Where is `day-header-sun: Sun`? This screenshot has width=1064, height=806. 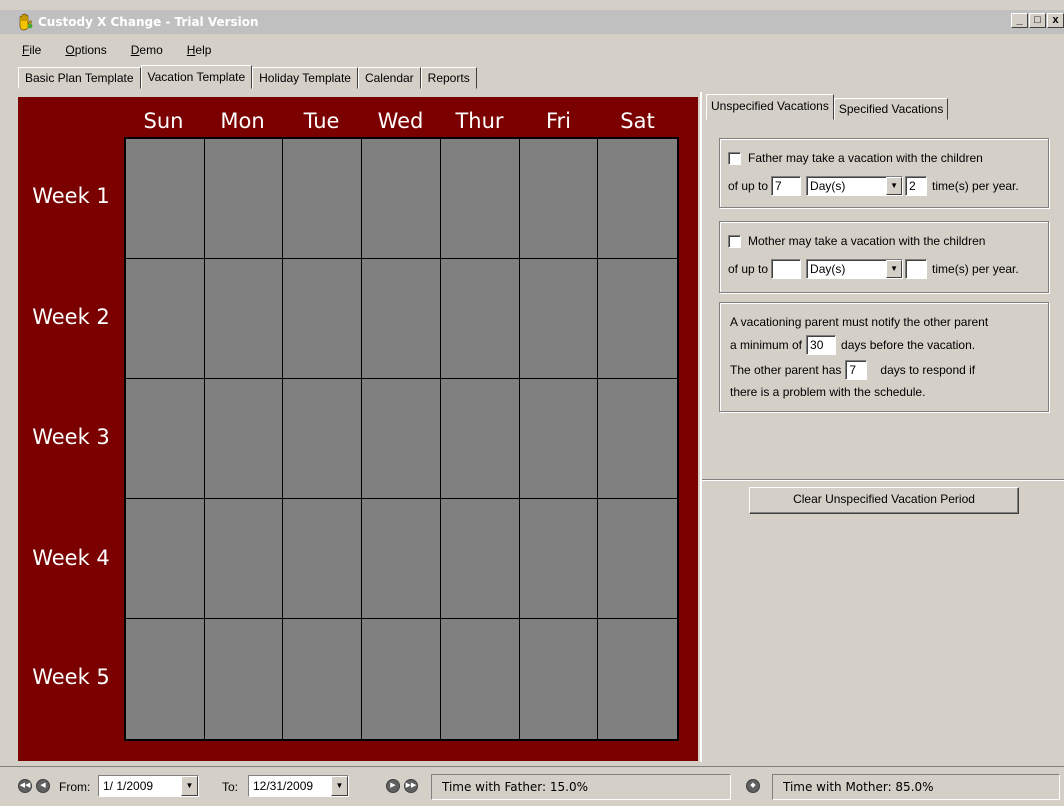 day-header-sun: Sun is located at coordinates (163, 121).